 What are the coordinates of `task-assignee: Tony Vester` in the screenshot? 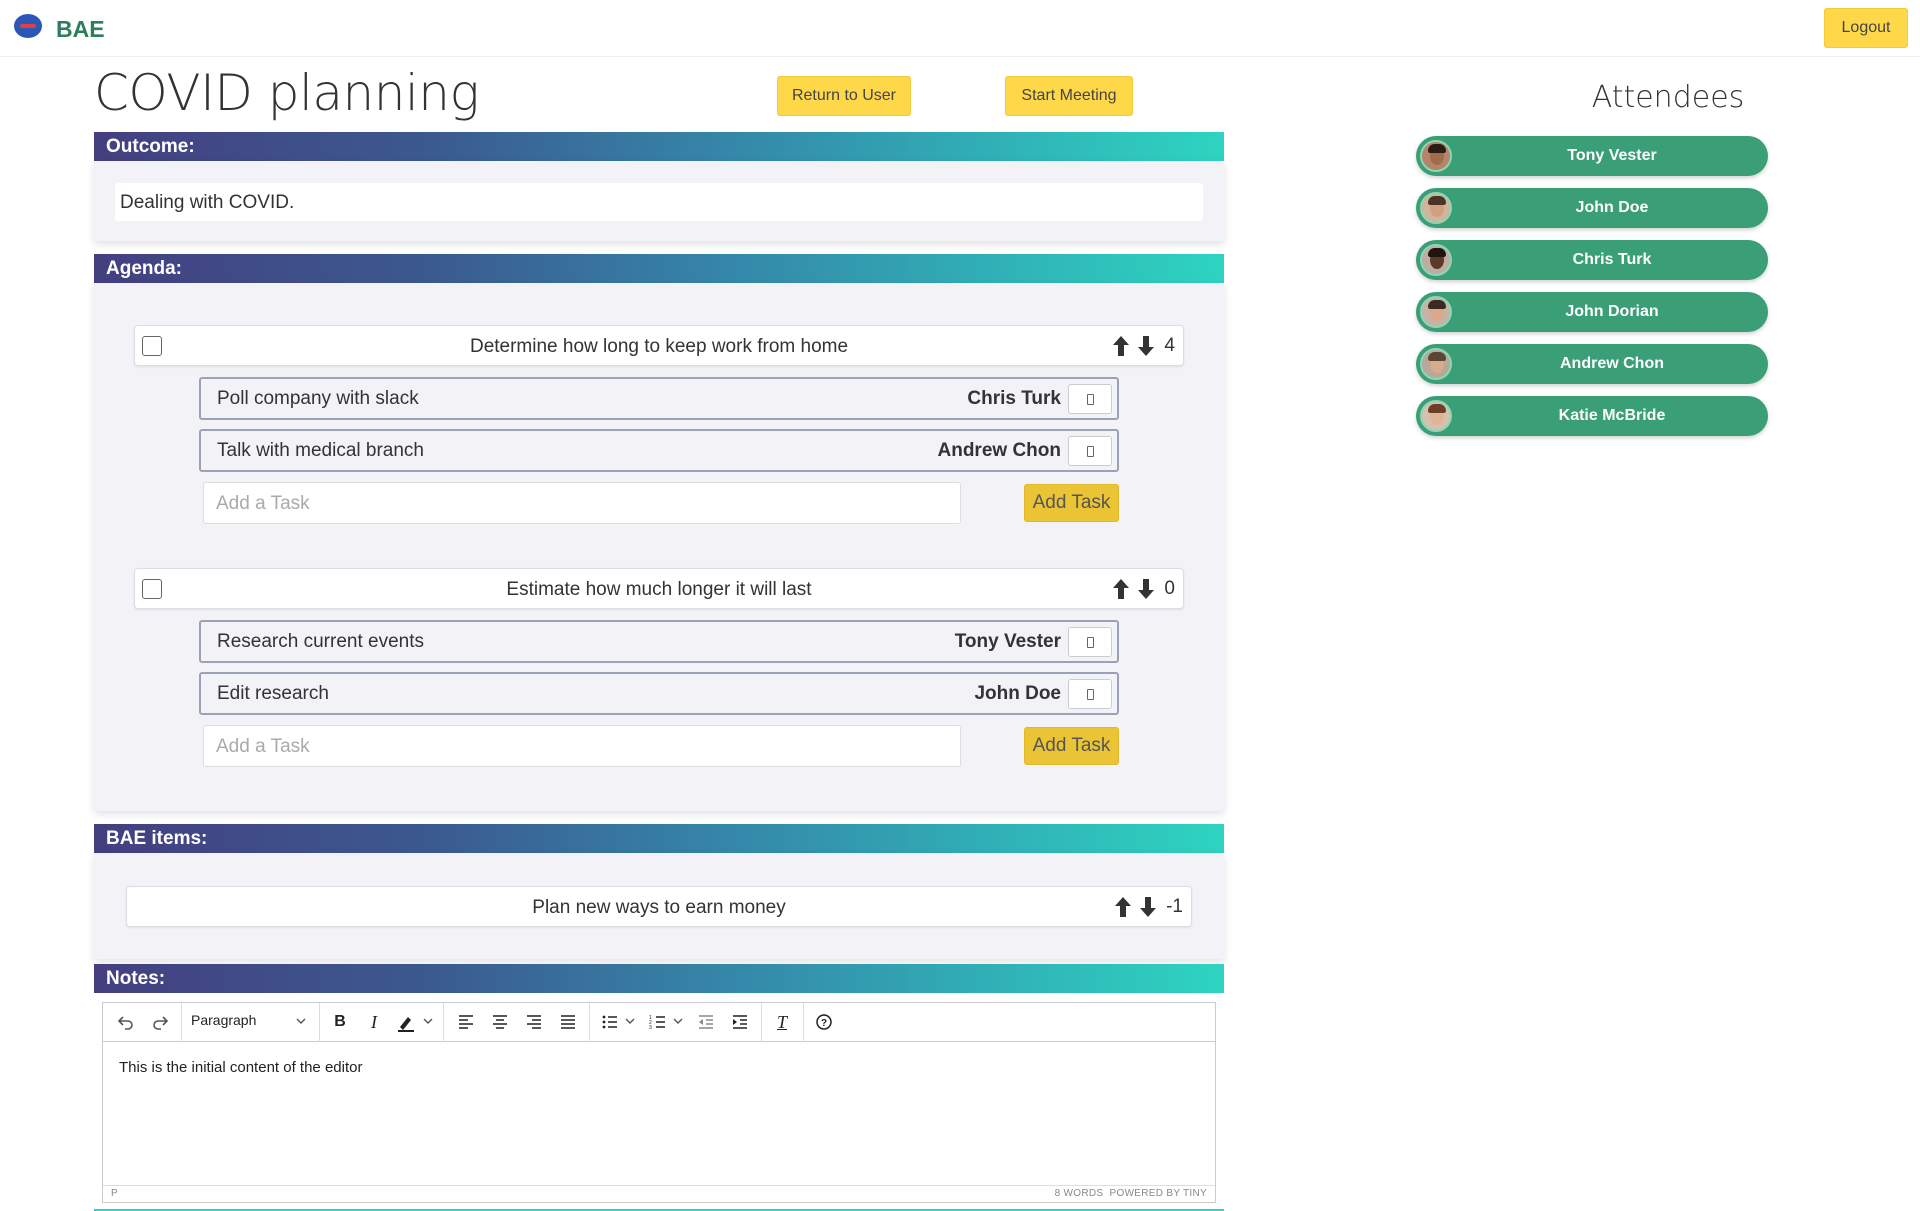 It's located at (1007, 641).